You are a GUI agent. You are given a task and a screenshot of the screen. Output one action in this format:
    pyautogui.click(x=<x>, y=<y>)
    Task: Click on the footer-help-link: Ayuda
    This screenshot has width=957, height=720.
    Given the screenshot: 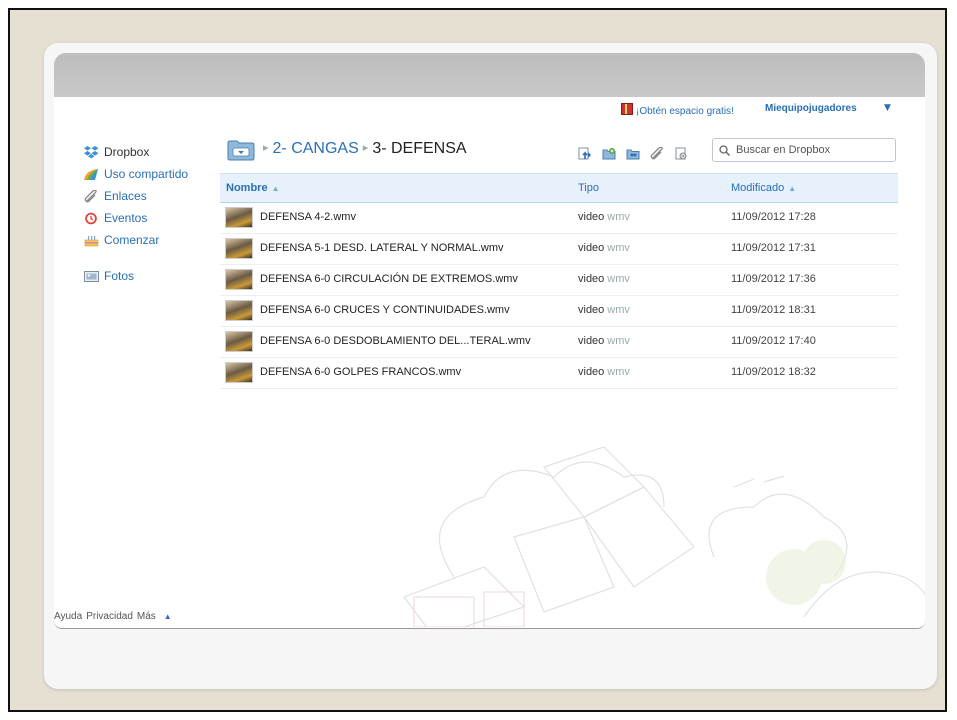 What is the action you would take?
    pyautogui.click(x=68, y=616)
    